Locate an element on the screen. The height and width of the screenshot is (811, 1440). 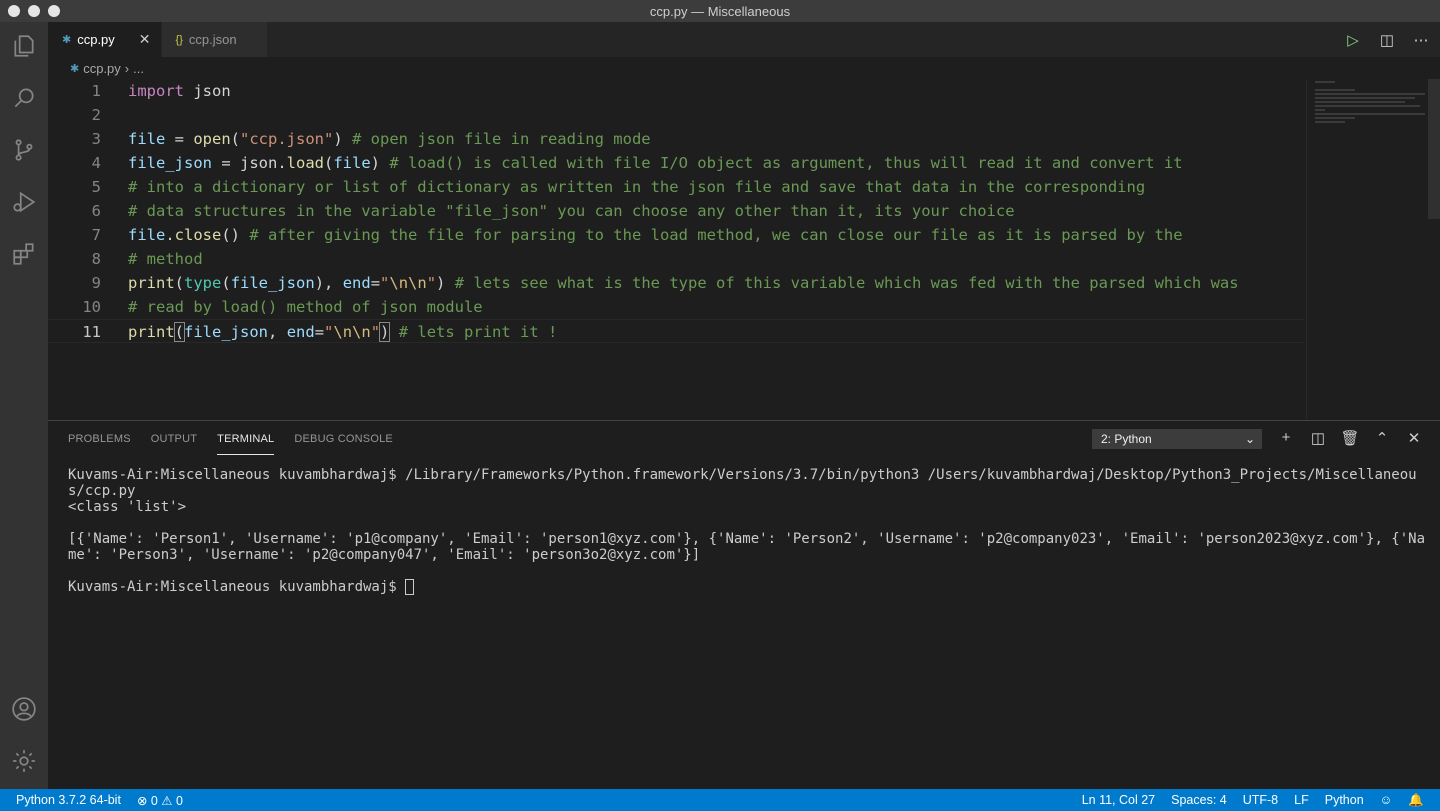
tab-terminal: TERMINAL is located at coordinates (246, 438).